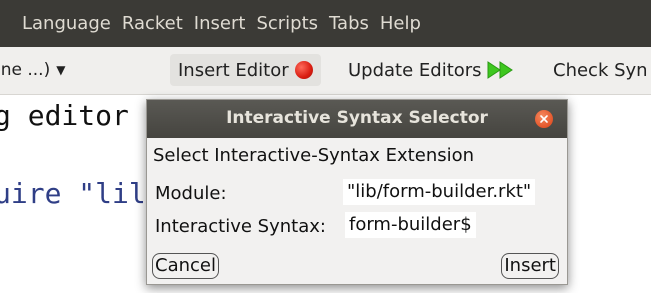 This screenshot has height=293, width=651. I want to click on menu-tabs: Tabs, so click(349, 23).